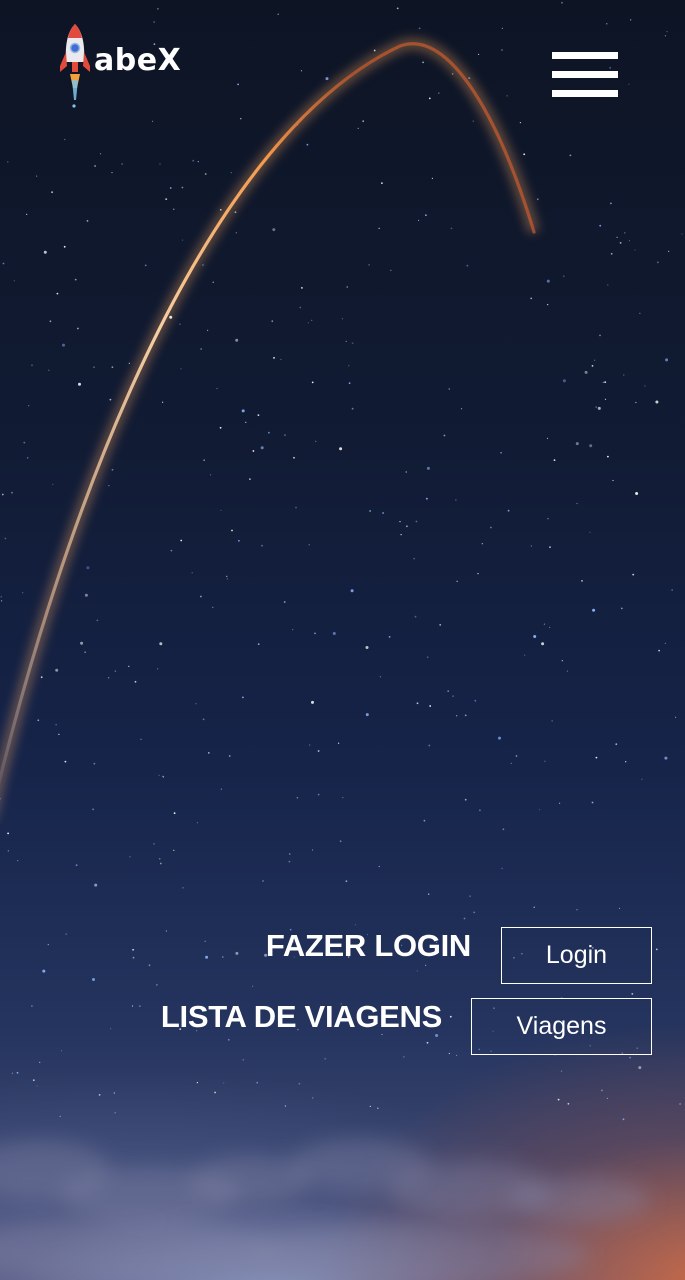  I want to click on login-button: Login, so click(576, 955).